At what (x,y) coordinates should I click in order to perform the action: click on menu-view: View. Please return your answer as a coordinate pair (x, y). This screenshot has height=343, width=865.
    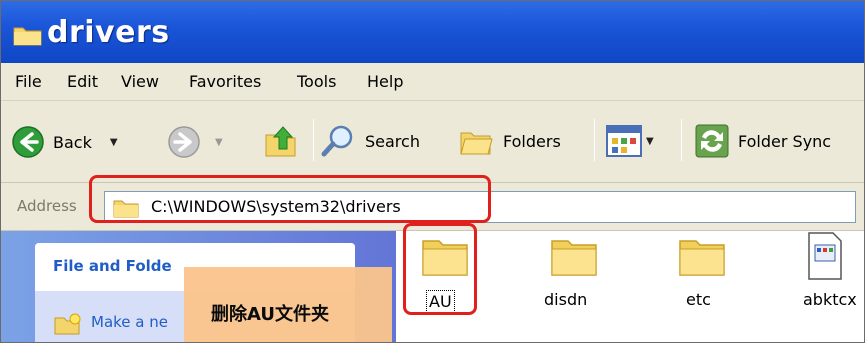
    Looking at the image, I should click on (140, 81).